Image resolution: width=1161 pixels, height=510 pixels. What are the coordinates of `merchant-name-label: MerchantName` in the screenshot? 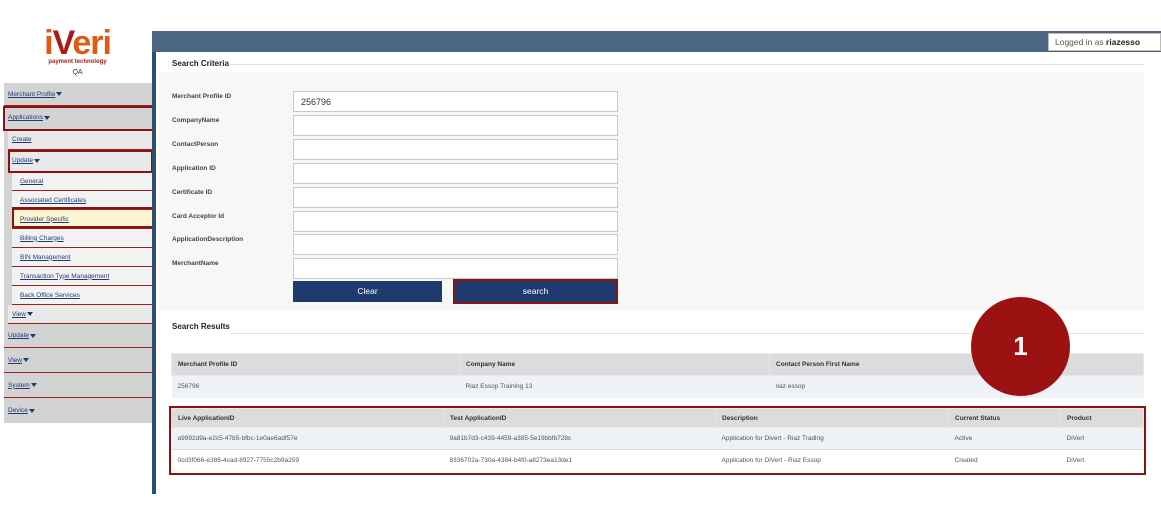 It's located at (195, 263).